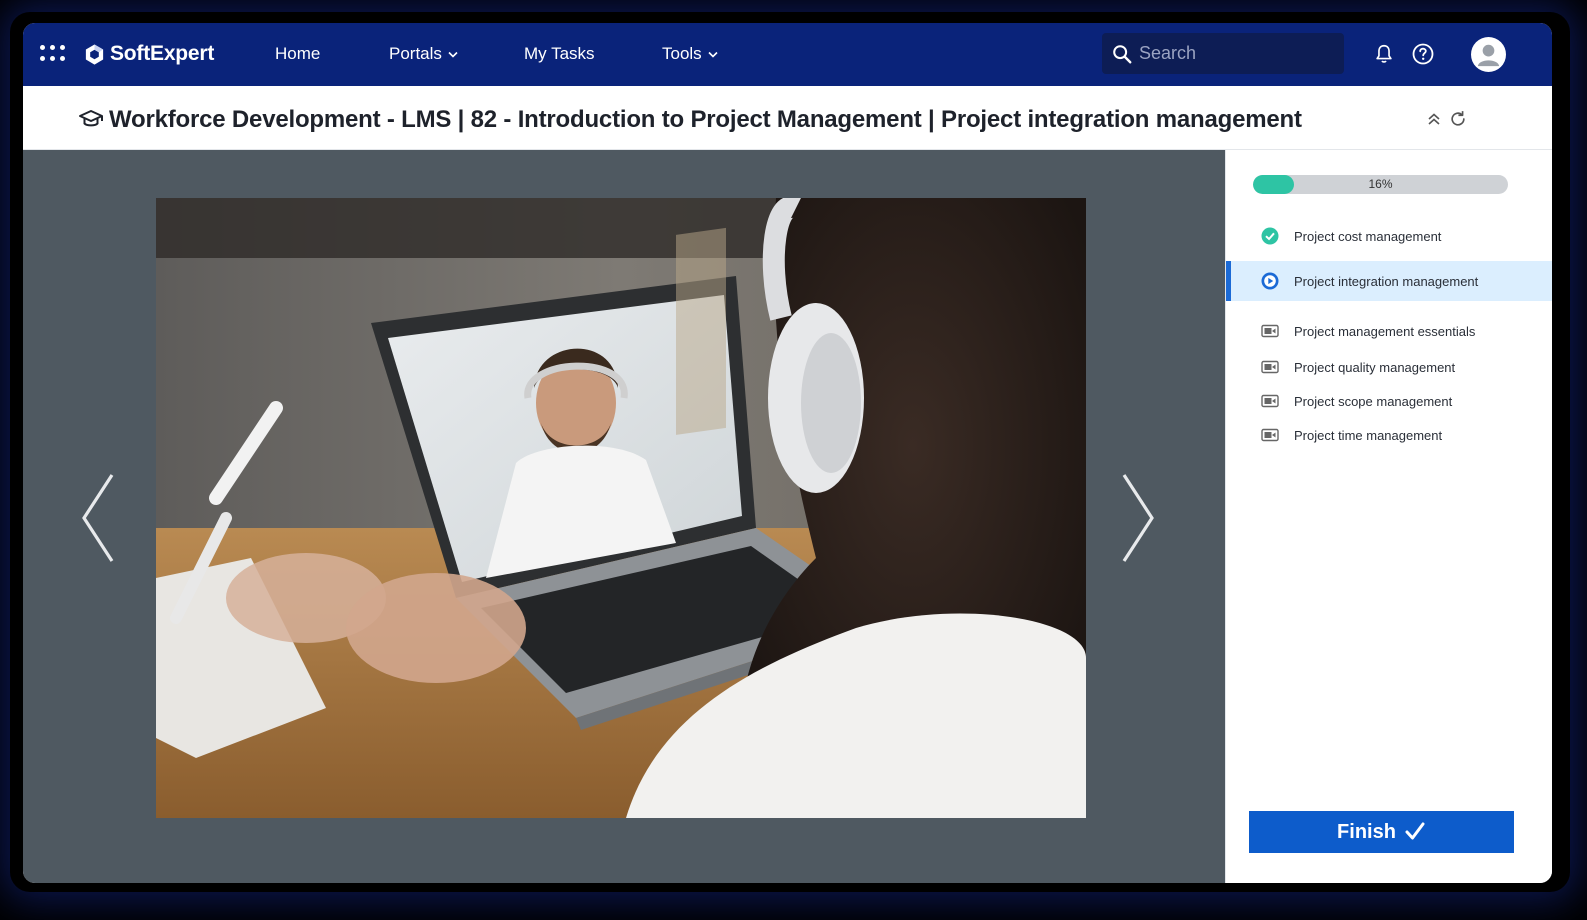 Image resolution: width=1587 pixels, height=920 pixels. Describe the element at coordinates (1386, 281) in the screenshot. I see `course-item-label: Project integration management` at that location.